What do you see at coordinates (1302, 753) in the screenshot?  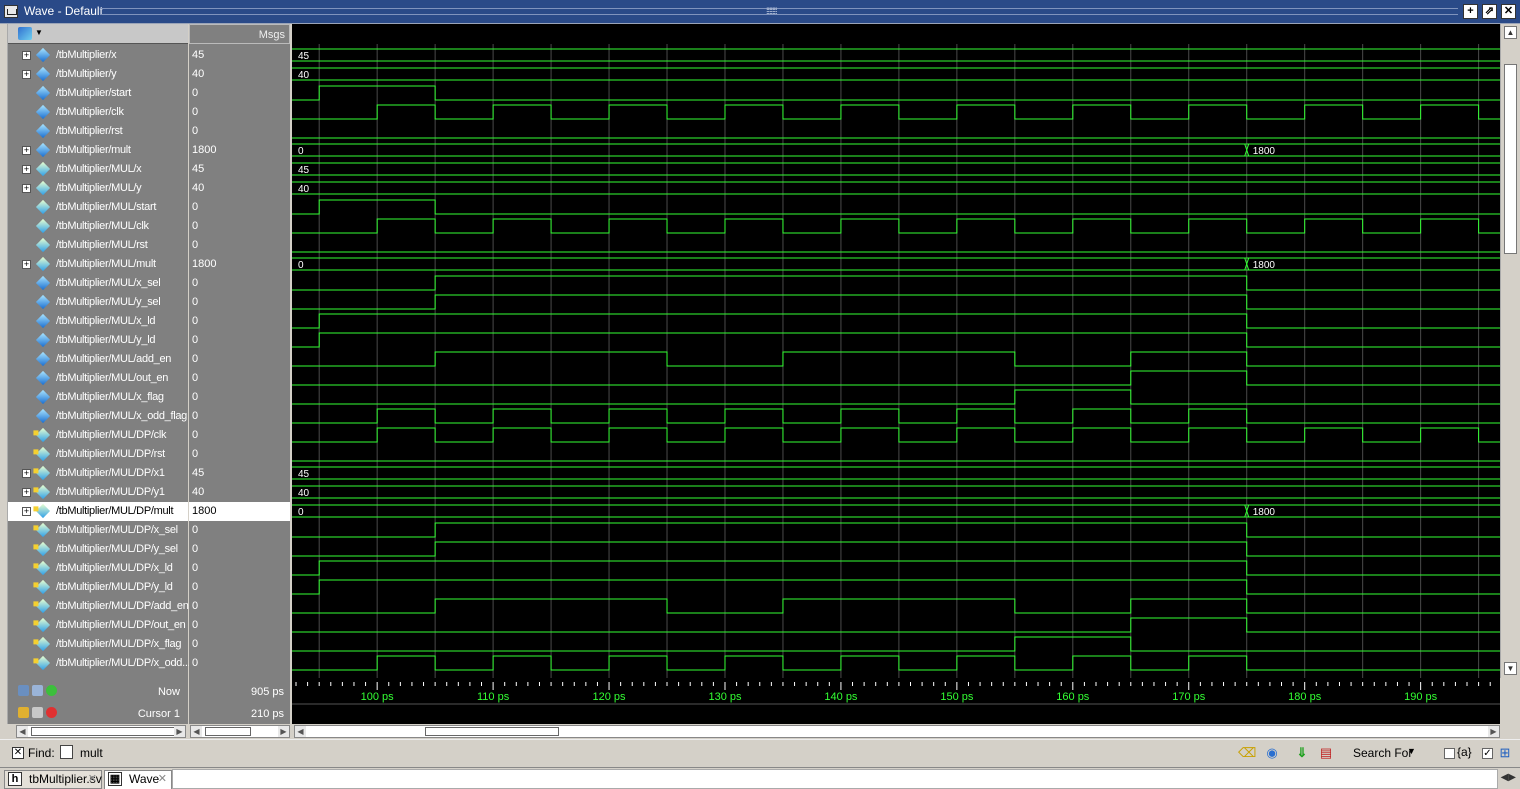 I see `find-down-icon: ⇓` at bounding box center [1302, 753].